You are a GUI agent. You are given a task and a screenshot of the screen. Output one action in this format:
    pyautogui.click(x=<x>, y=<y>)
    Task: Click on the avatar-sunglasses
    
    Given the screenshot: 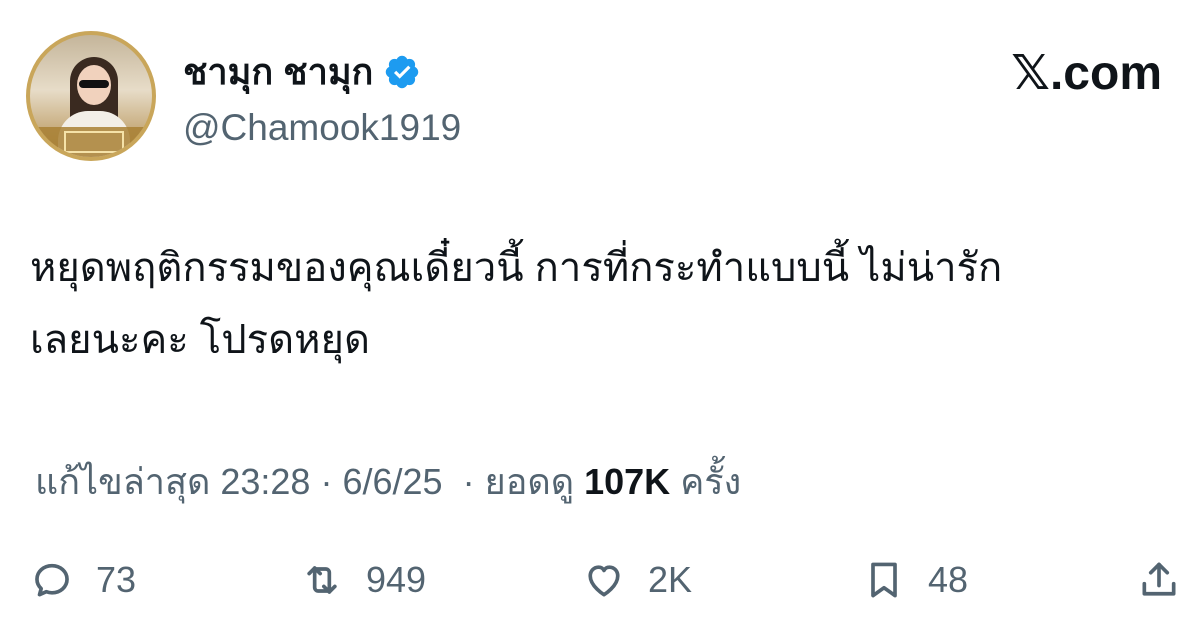 What is the action you would take?
    pyautogui.click(x=94, y=84)
    